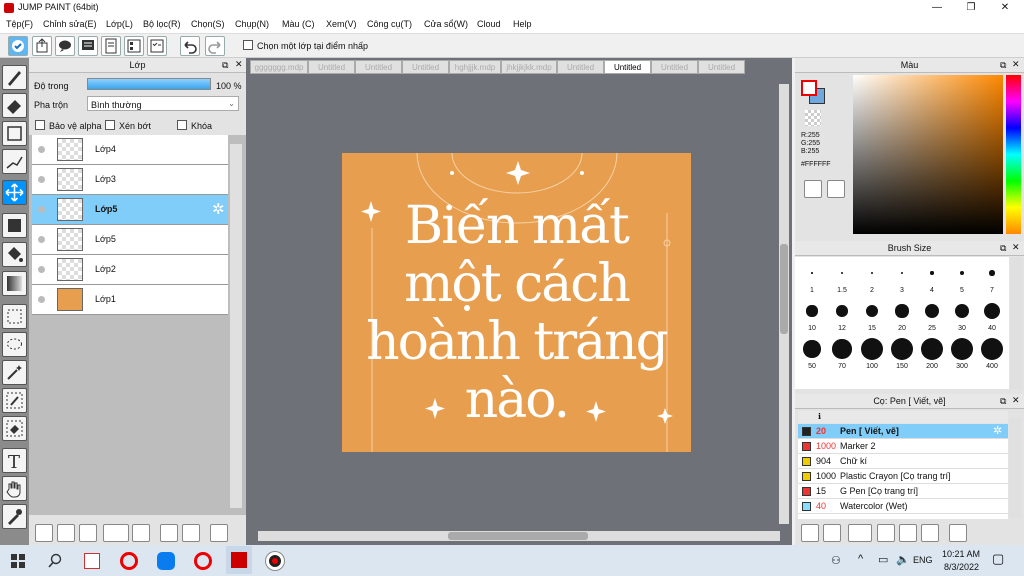 Image resolution: width=1024 pixels, height=576 pixels. What do you see at coordinates (962, 353) in the screenshot?
I see `brush-size-option: 300` at bounding box center [962, 353].